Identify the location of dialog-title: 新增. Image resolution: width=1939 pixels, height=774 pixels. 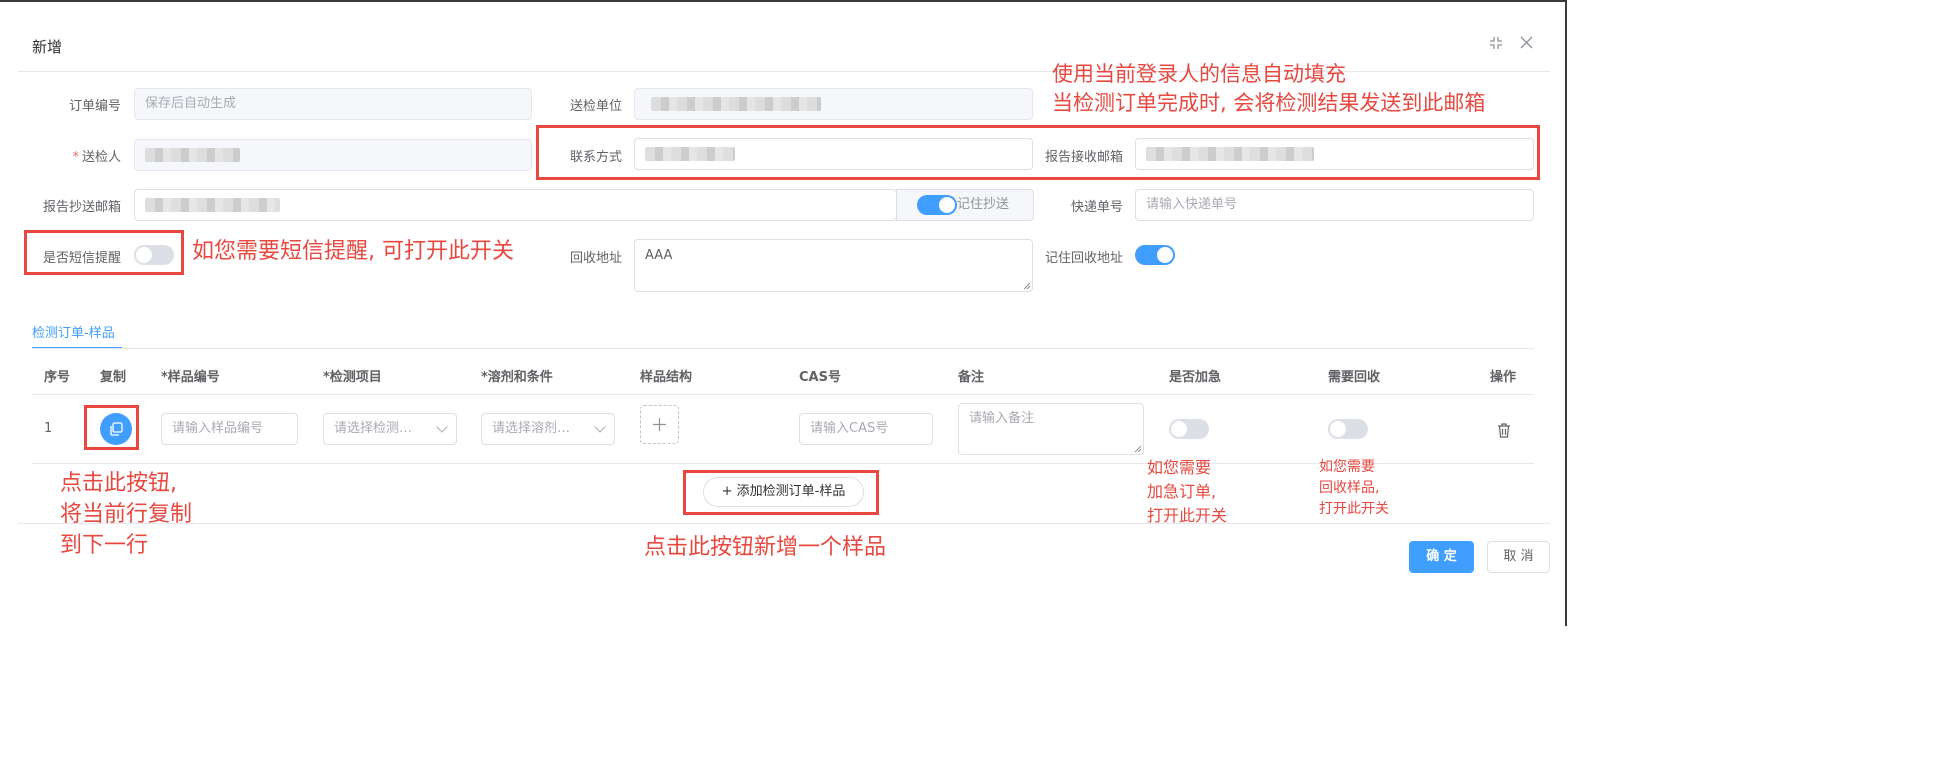
(47, 47).